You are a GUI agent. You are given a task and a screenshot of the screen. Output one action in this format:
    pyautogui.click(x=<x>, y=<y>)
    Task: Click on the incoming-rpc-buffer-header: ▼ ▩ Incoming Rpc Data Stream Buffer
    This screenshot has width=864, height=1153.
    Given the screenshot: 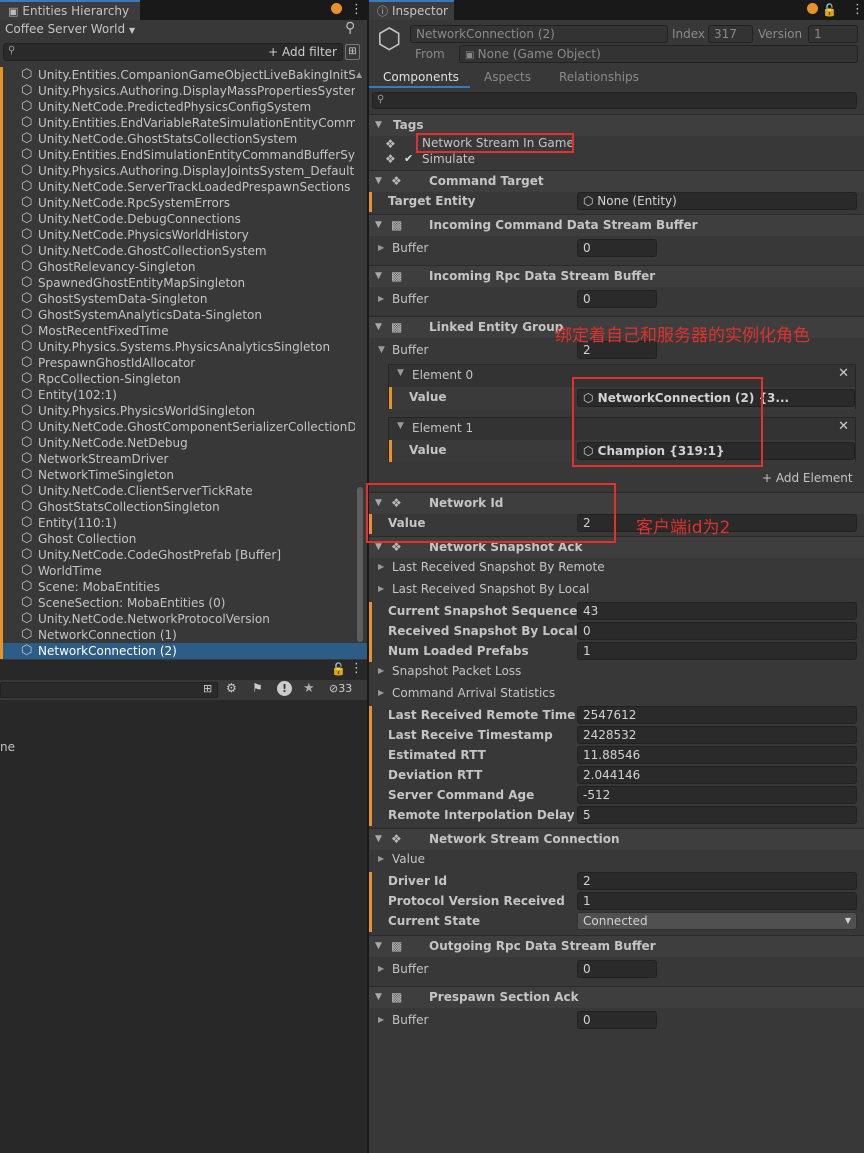 What is the action you would take?
    pyautogui.click(x=616, y=276)
    